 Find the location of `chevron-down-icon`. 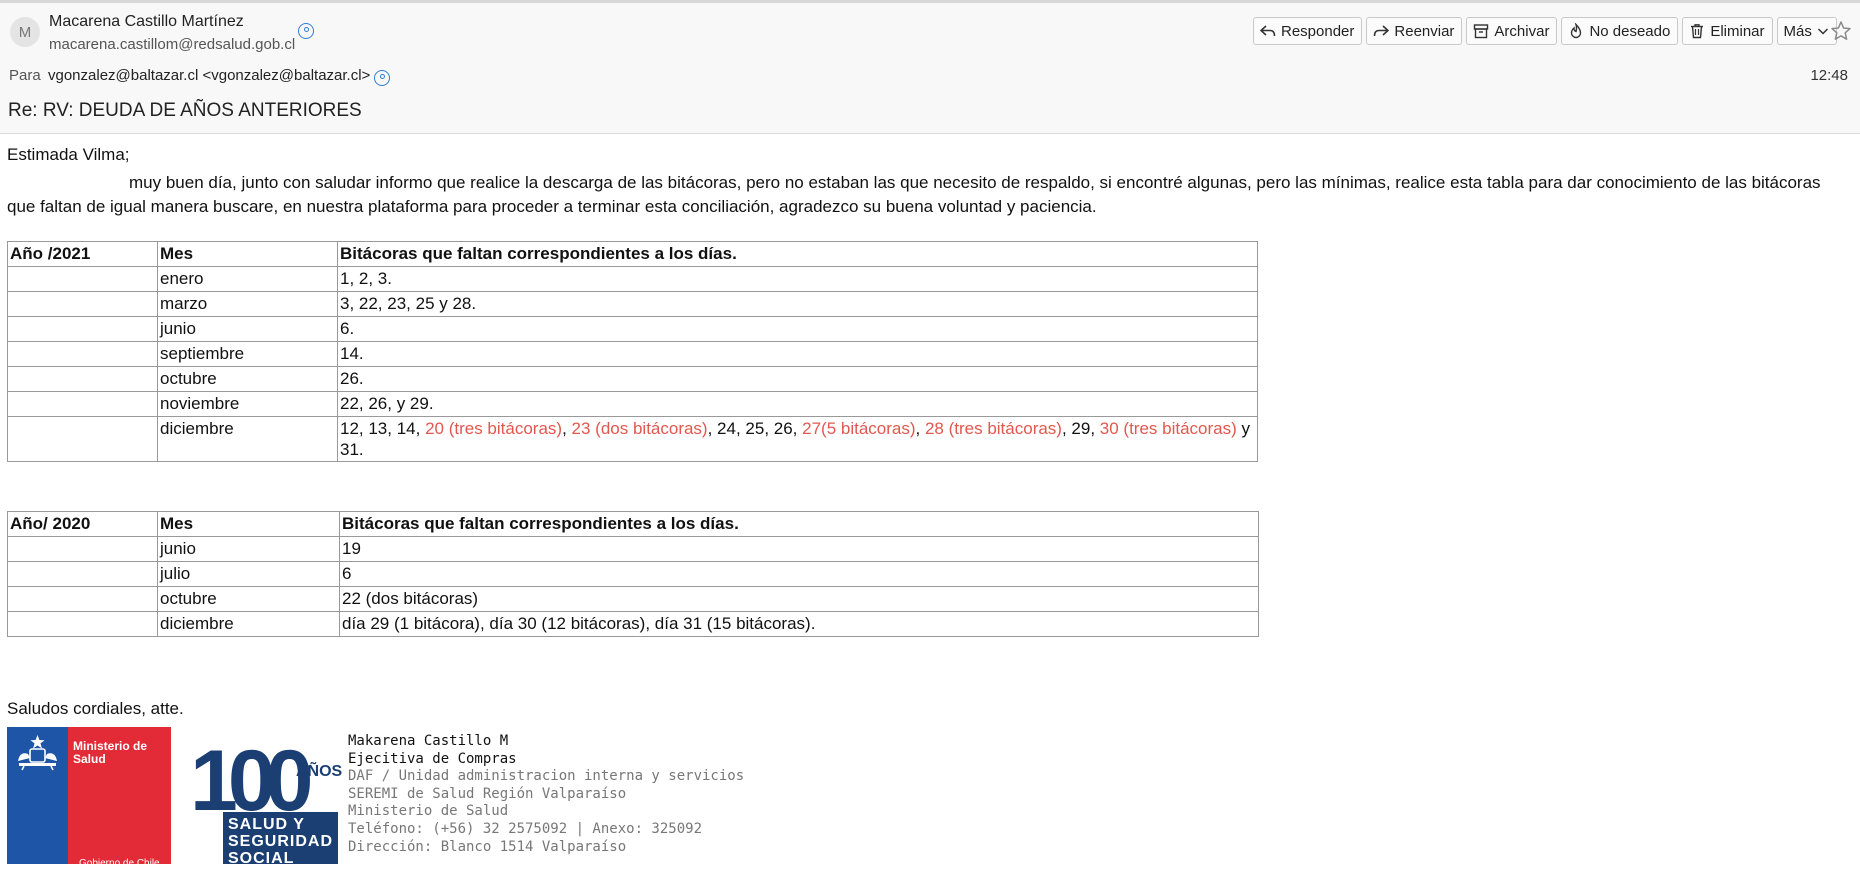

chevron-down-icon is located at coordinates (1823, 31).